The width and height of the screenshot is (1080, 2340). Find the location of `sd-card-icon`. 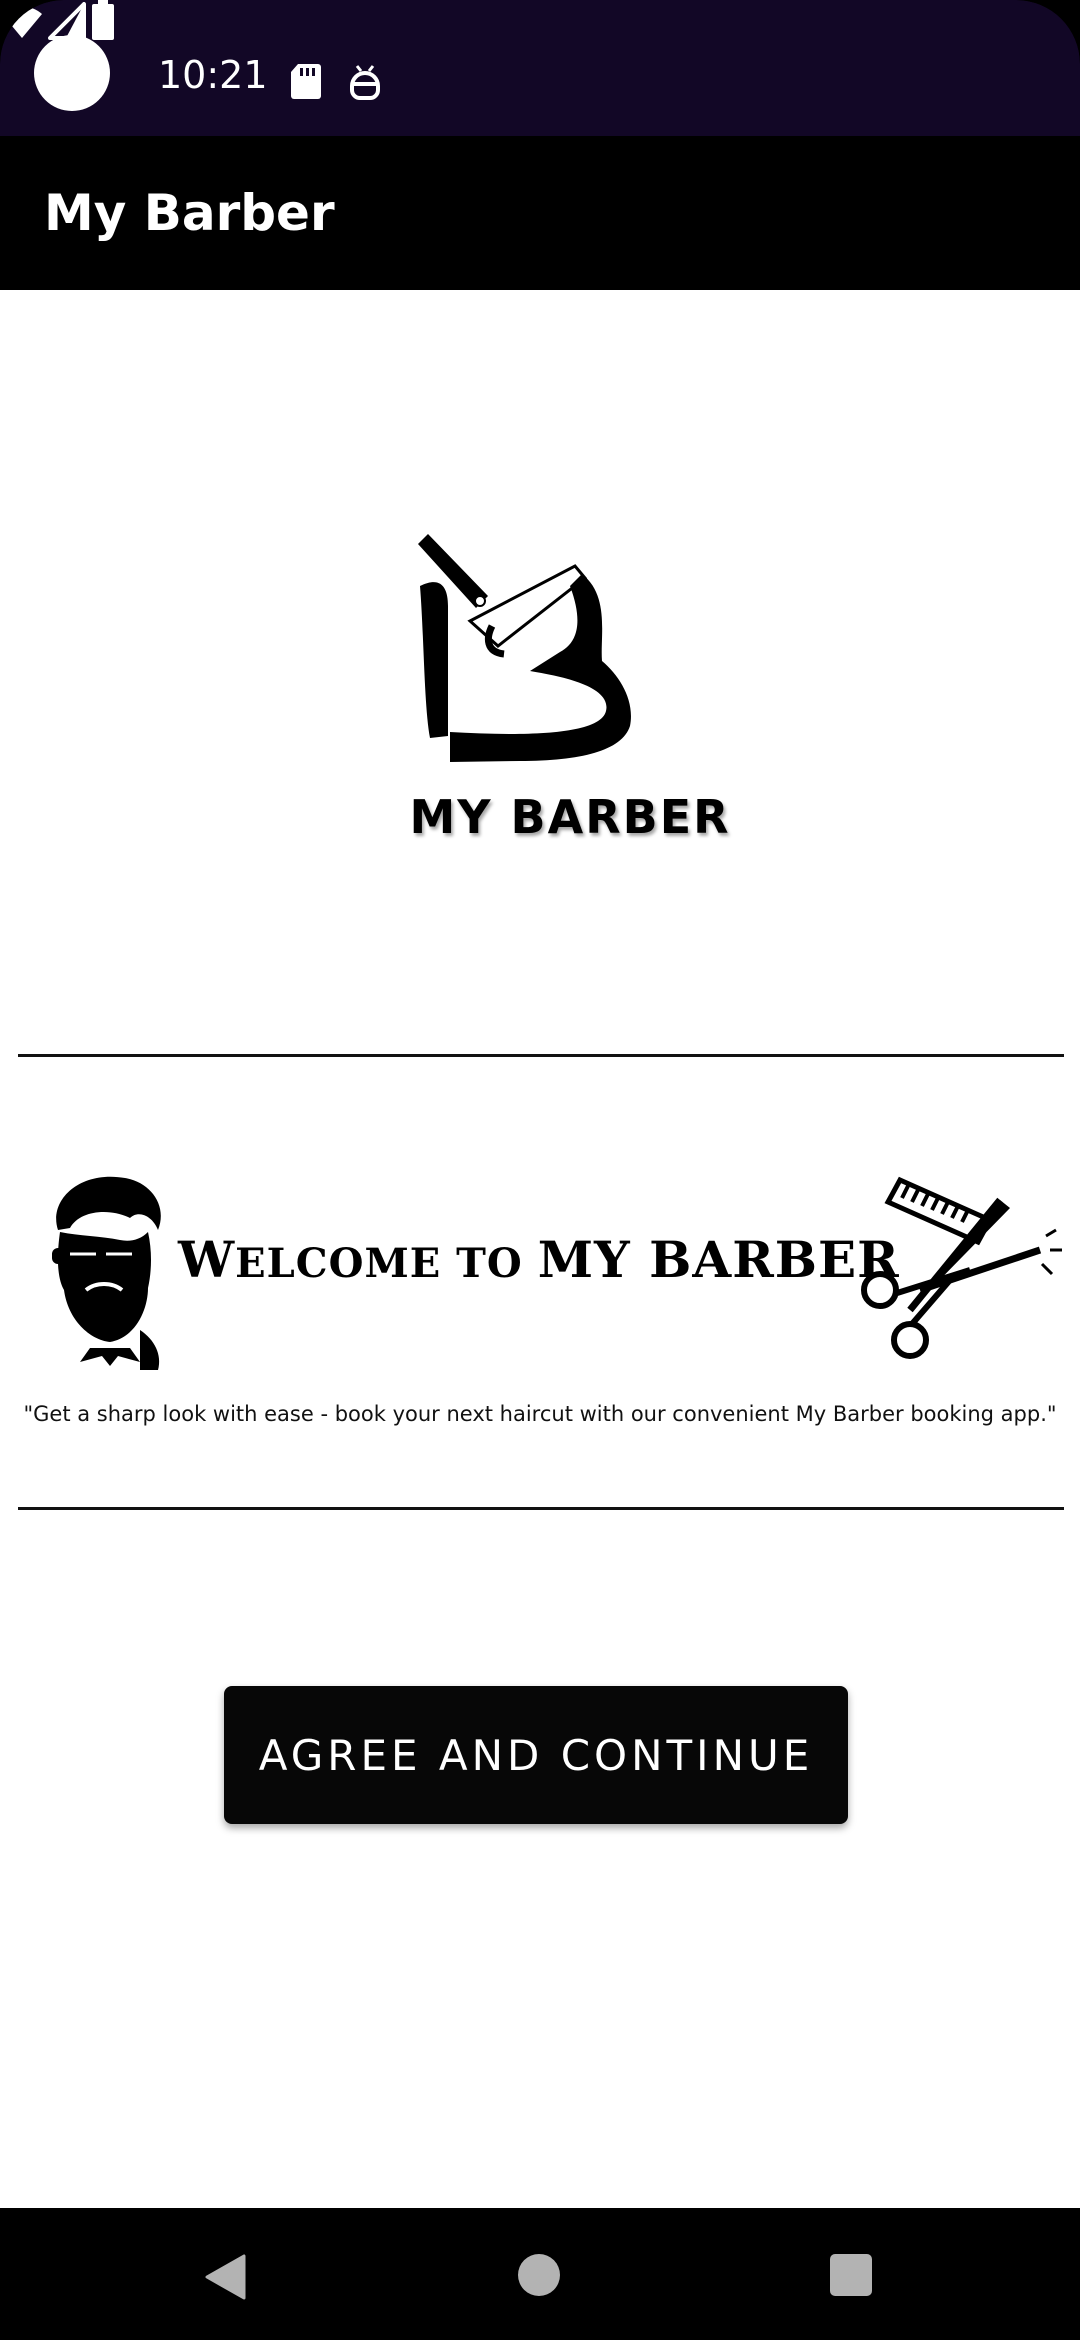

sd-card-icon is located at coordinates (306, 81).